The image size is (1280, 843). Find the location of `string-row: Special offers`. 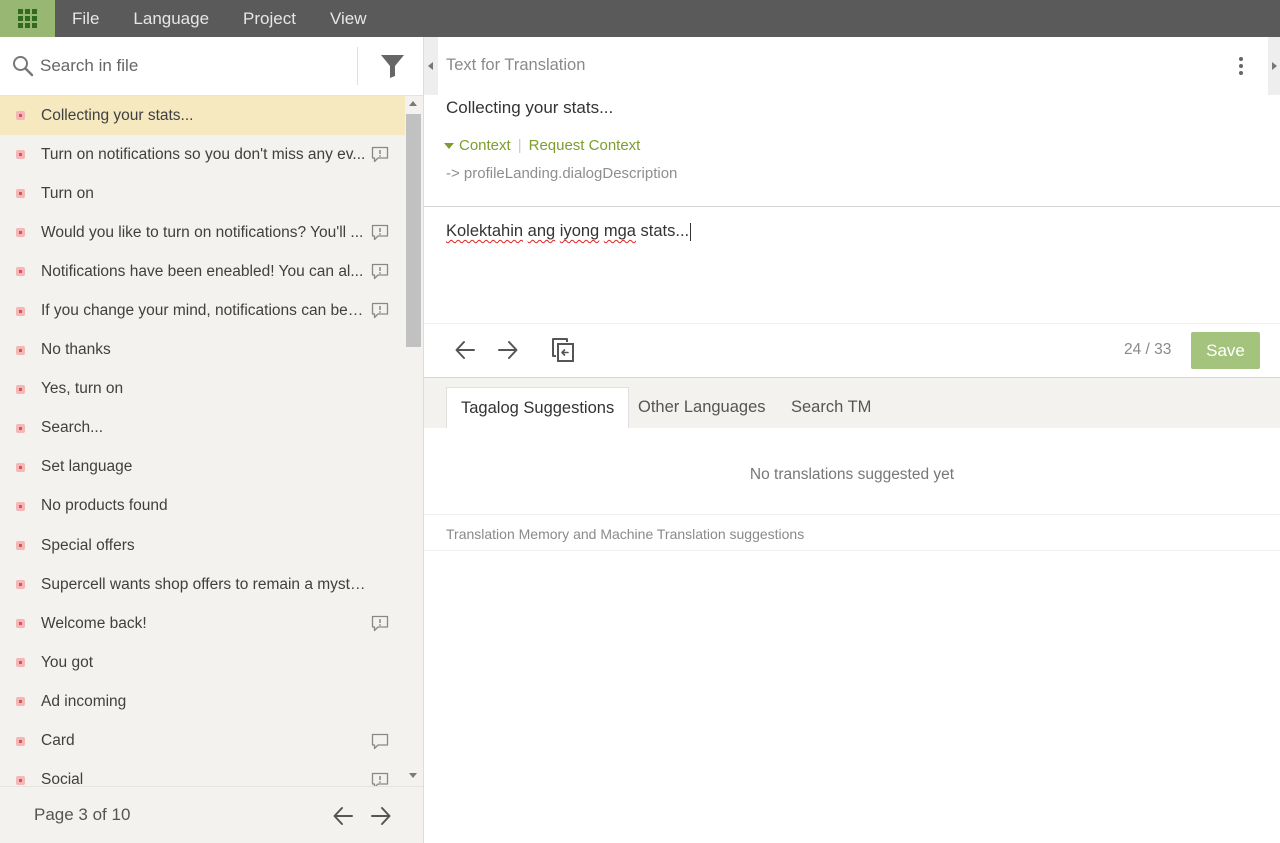

string-row: Special offers is located at coordinates (203, 545).